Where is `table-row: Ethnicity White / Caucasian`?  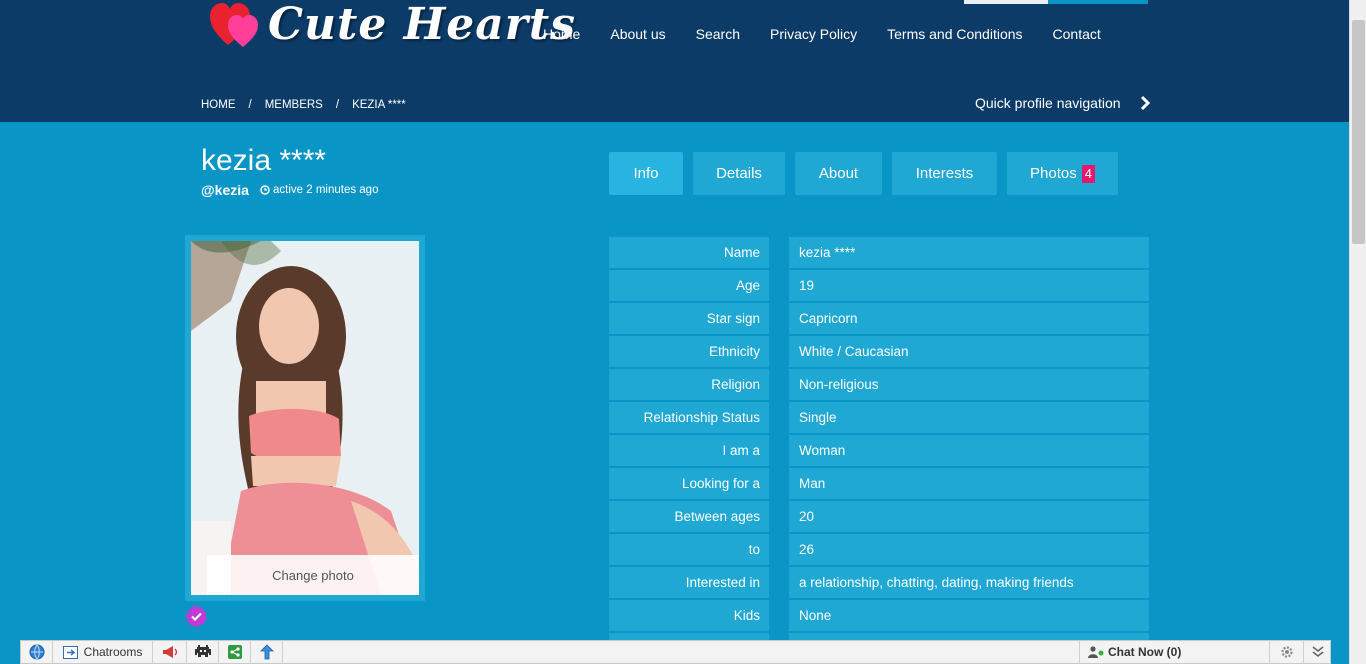
table-row: Ethnicity White / Caucasian is located at coordinates (879, 351).